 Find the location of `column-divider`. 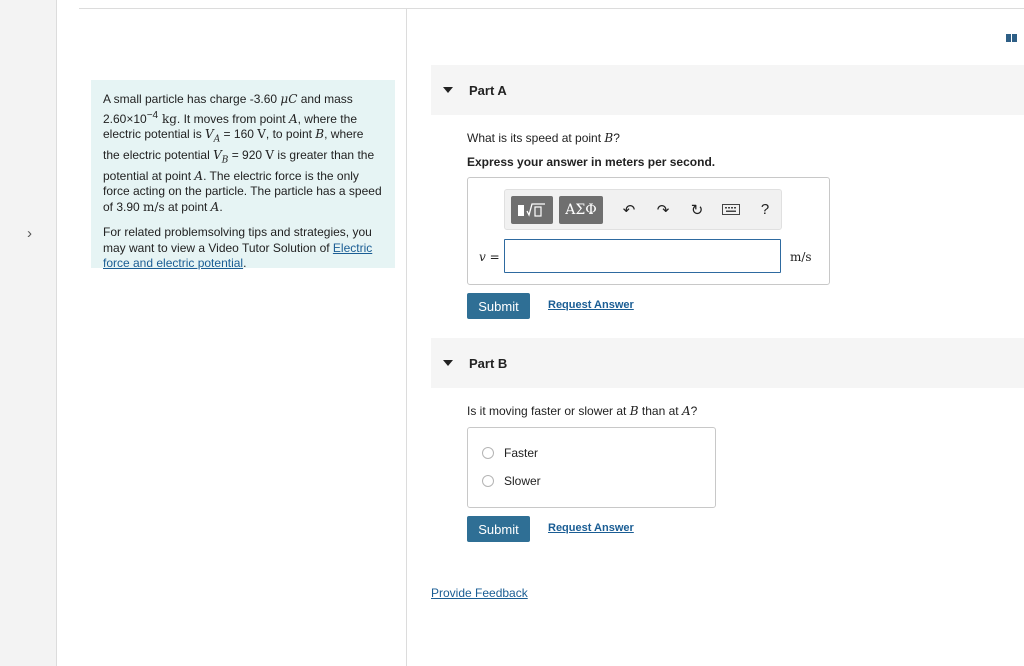

column-divider is located at coordinates (406, 337).